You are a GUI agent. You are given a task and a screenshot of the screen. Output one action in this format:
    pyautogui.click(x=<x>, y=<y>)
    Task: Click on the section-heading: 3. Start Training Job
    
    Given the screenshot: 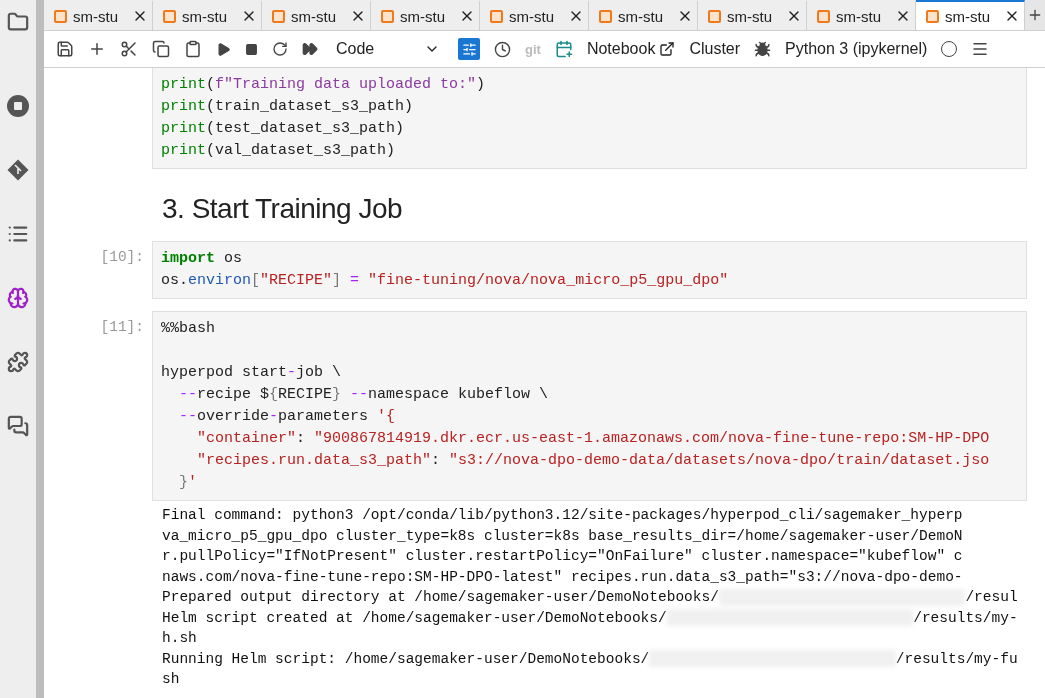 What is the action you would take?
    pyautogui.click(x=283, y=209)
    